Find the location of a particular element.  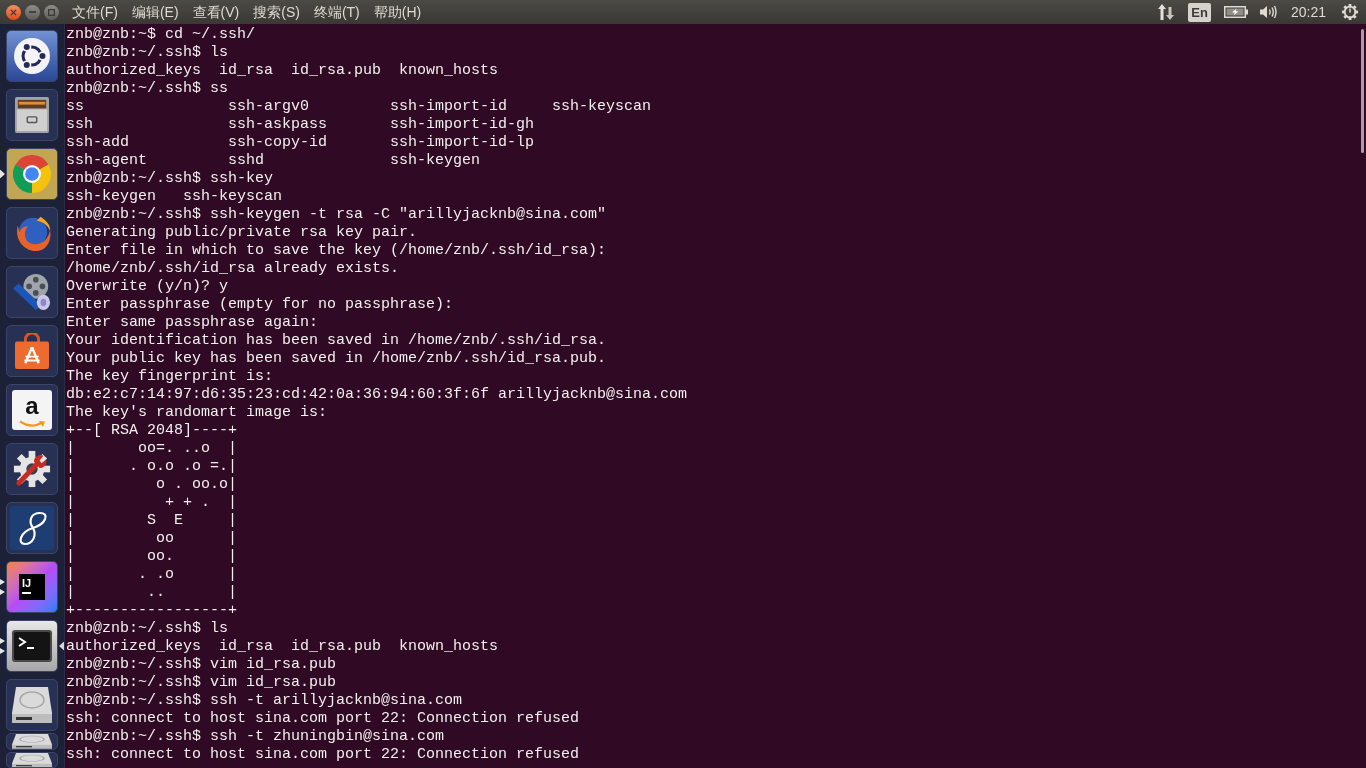

volume-icon is located at coordinates (1268, 12).